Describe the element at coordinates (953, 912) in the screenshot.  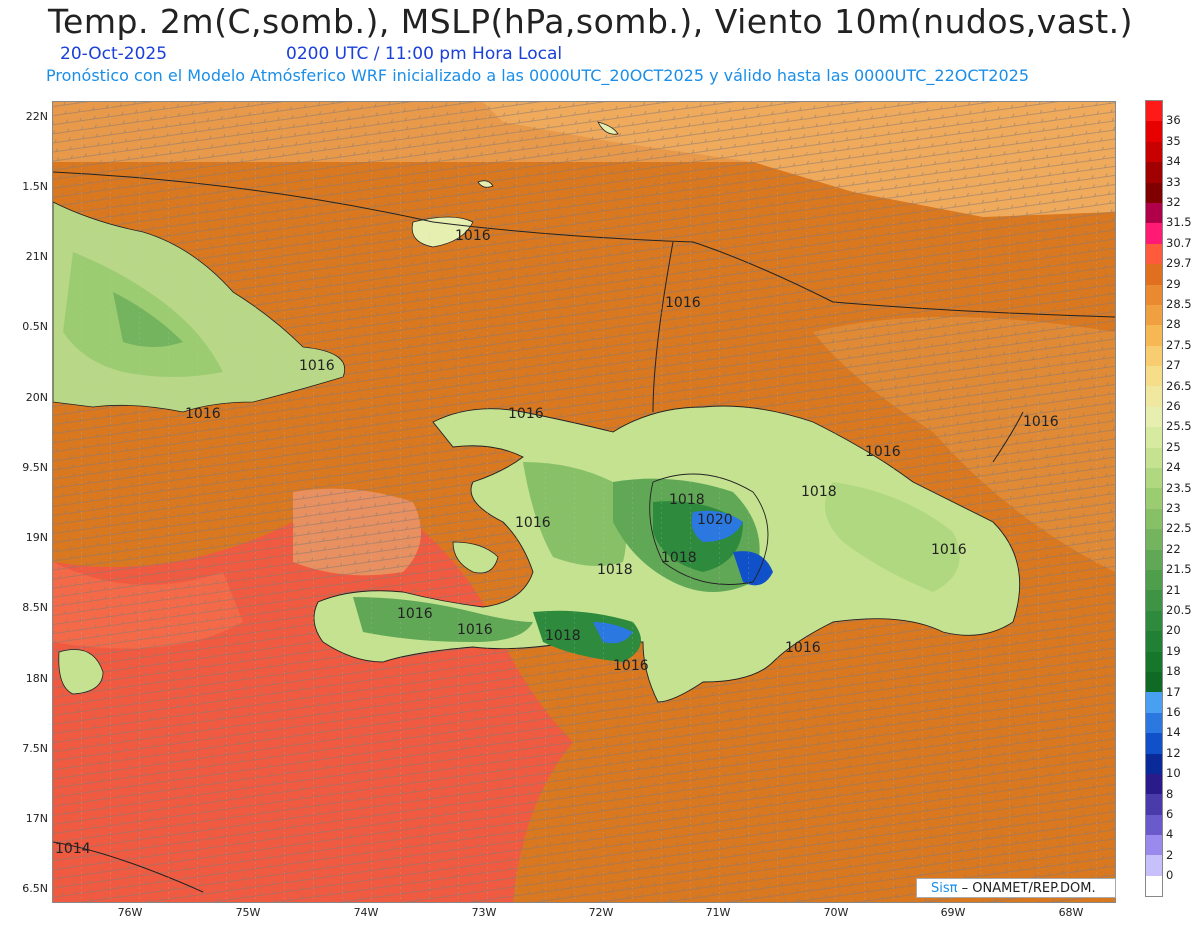
I see `lon-label: 69W` at that location.